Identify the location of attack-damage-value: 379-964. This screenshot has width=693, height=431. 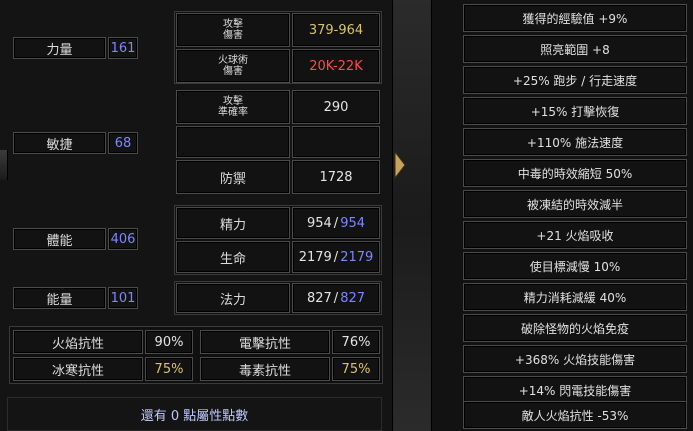
(336, 30).